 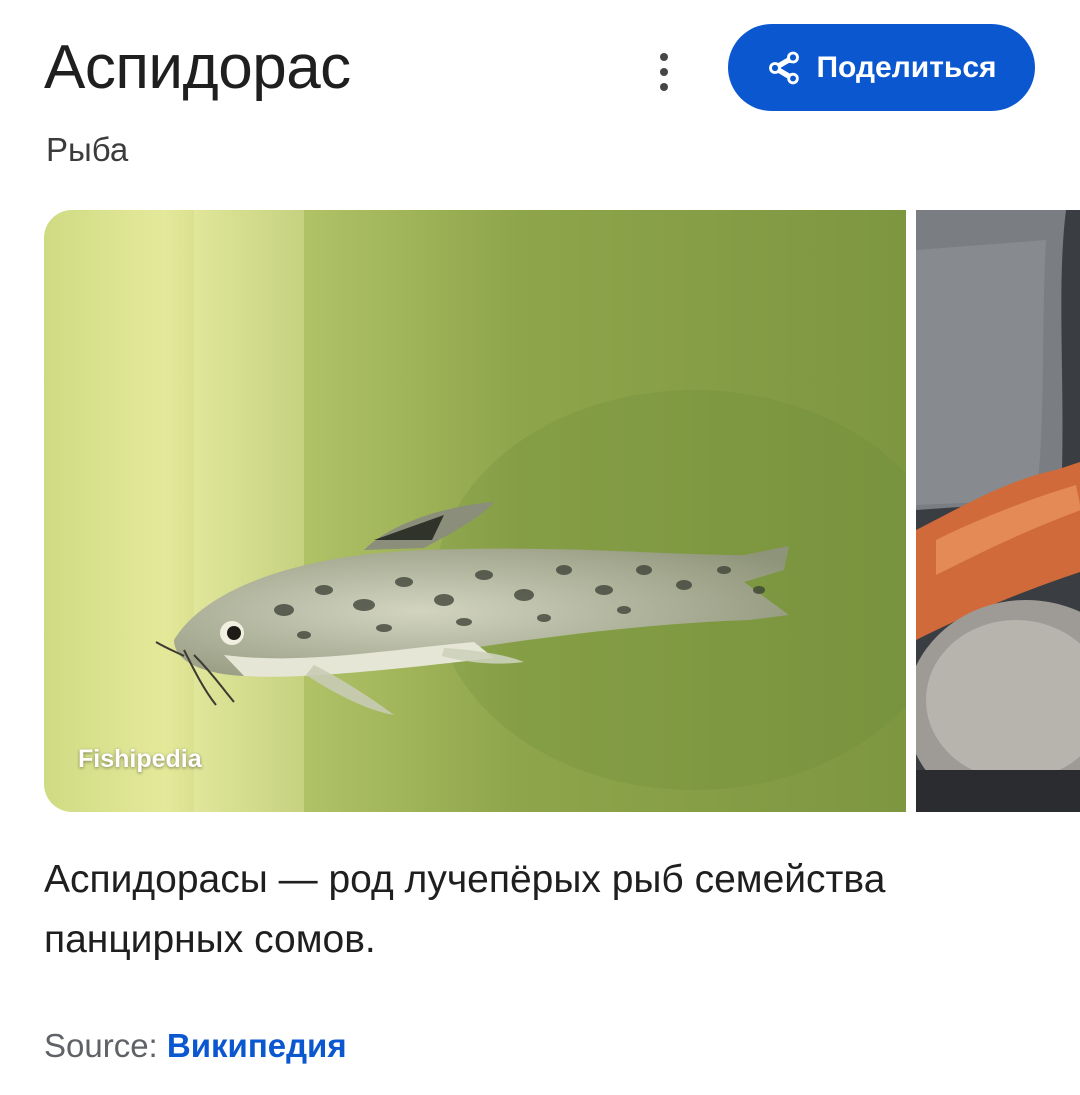 I want to click on entity-type: Рыба, so click(x=87, y=149).